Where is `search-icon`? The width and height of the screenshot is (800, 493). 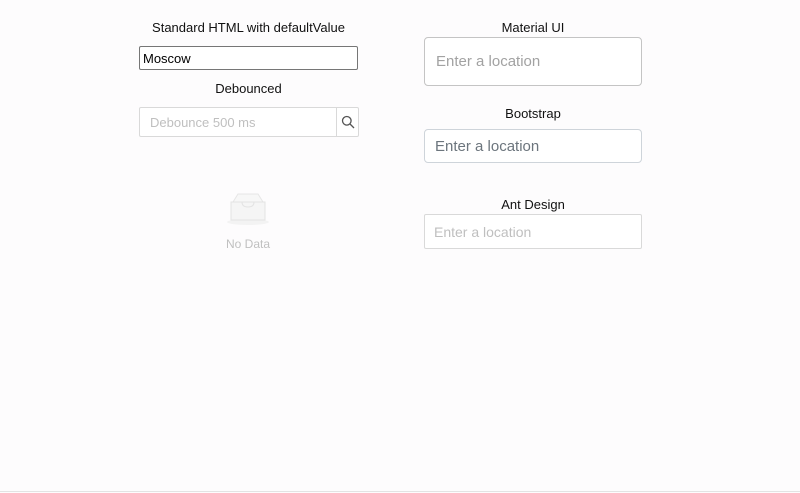
search-icon is located at coordinates (347, 122).